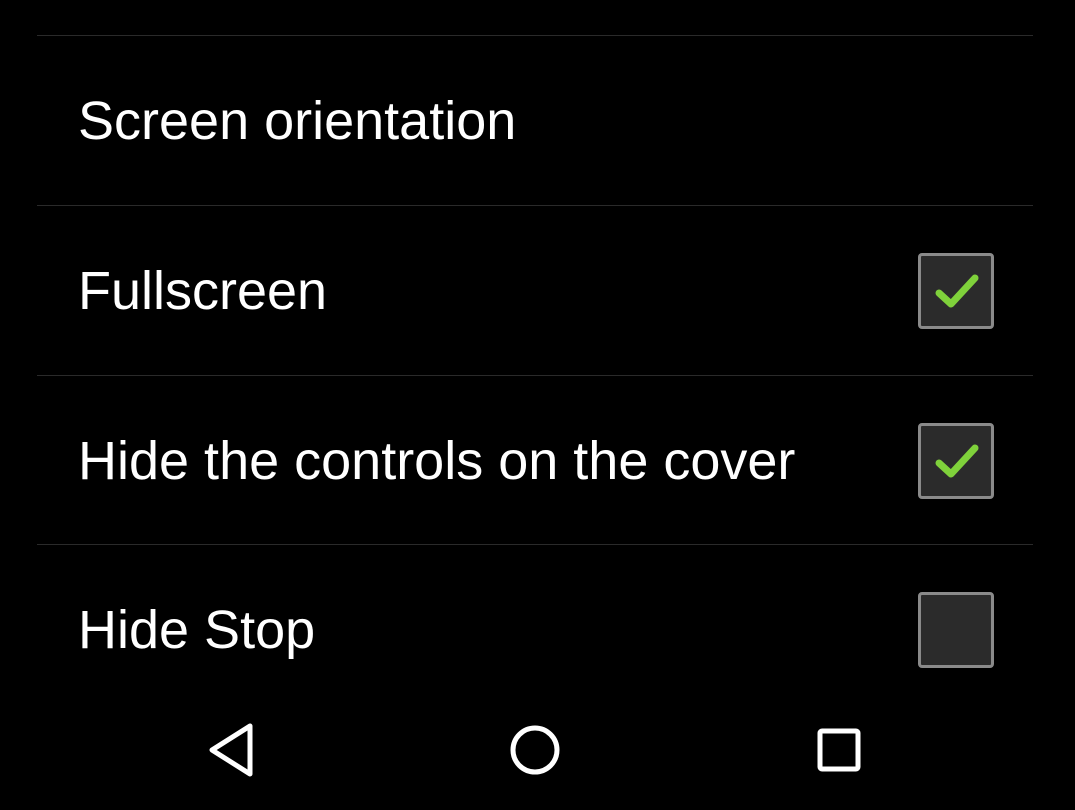 This screenshot has width=1075, height=810. What do you see at coordinates (197, 629) in the screenshot?
I see `pref-title: Hide Stop` at bounding box center [197, 629].